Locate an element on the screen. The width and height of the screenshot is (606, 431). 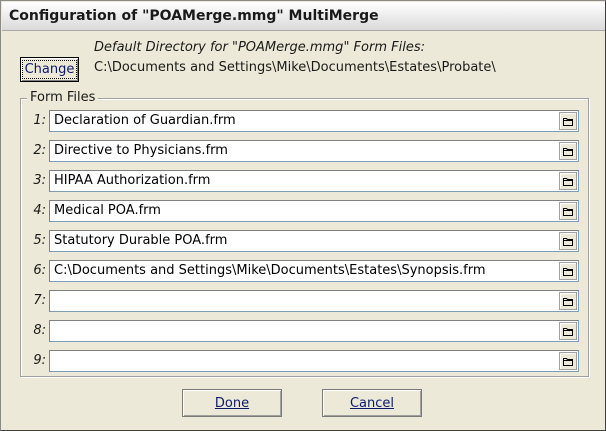
form-file-row-7: 7: is located at coordinates (304, 301).